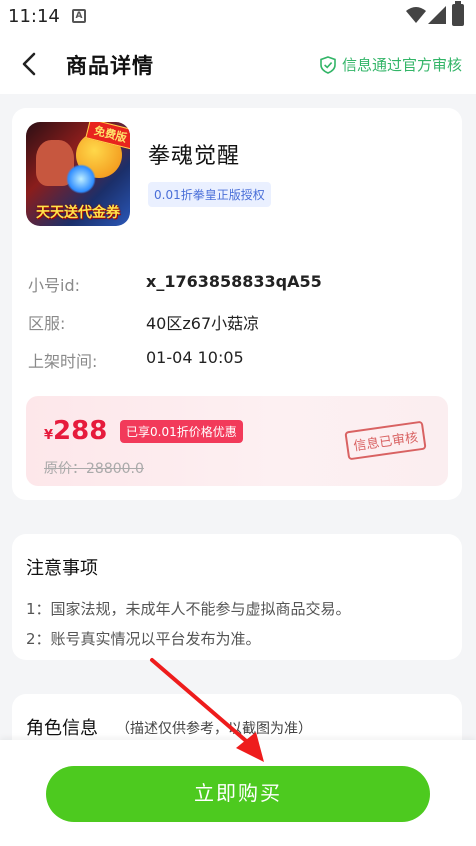  I want to click on buy-now-button: 立即购买, so click(238, 794).